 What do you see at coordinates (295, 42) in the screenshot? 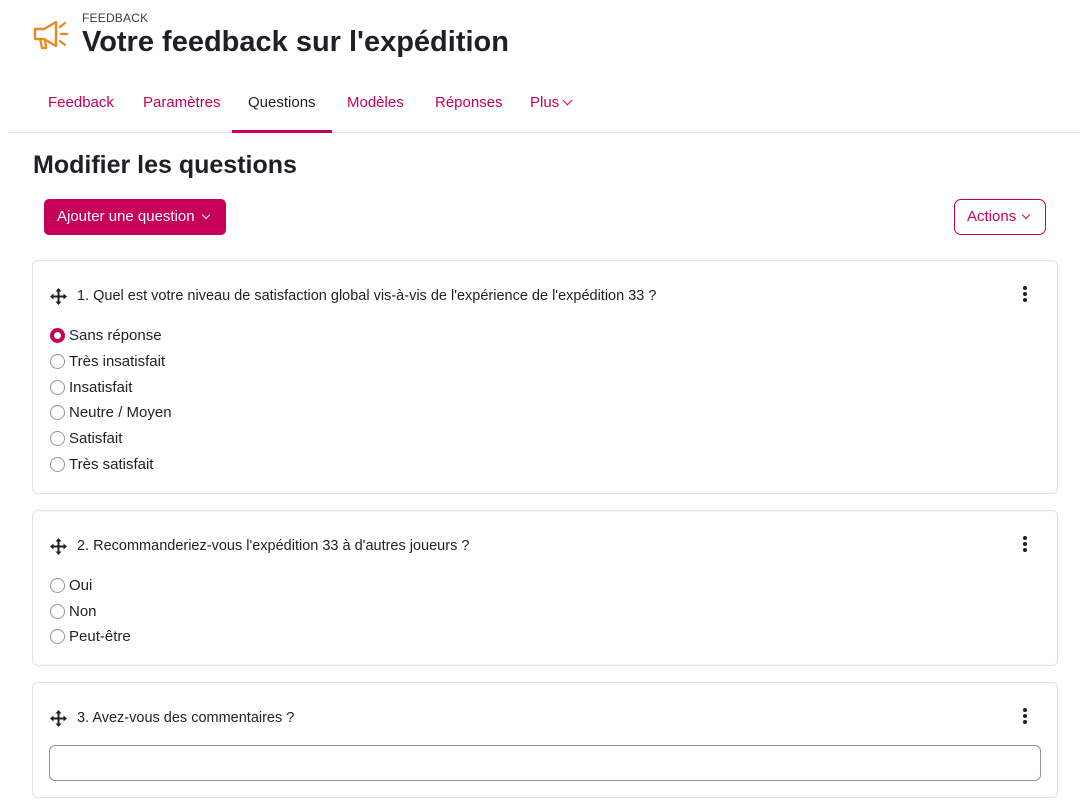
I see `page-heading: Votre feedback sur l'expédition` at bounding box center [295, 42].